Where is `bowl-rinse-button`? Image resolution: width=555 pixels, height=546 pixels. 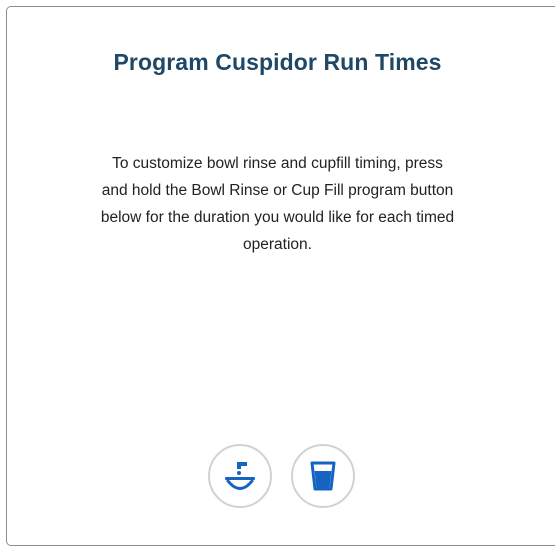
bowl-rinse-button is located at coordinates (240, 476).